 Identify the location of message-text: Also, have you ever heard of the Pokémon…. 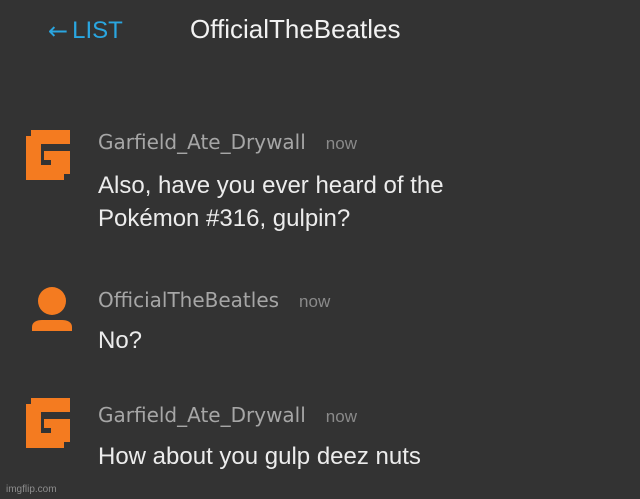
(271, 202).